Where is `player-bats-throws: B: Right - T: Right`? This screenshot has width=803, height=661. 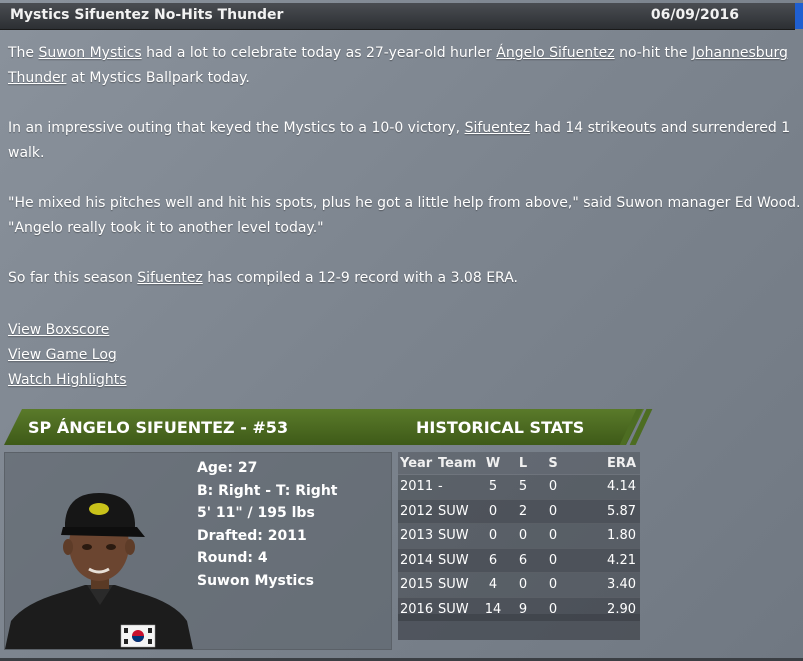 player-bats-throws: B: Right - T: Right is located at coordinates (267, 490).